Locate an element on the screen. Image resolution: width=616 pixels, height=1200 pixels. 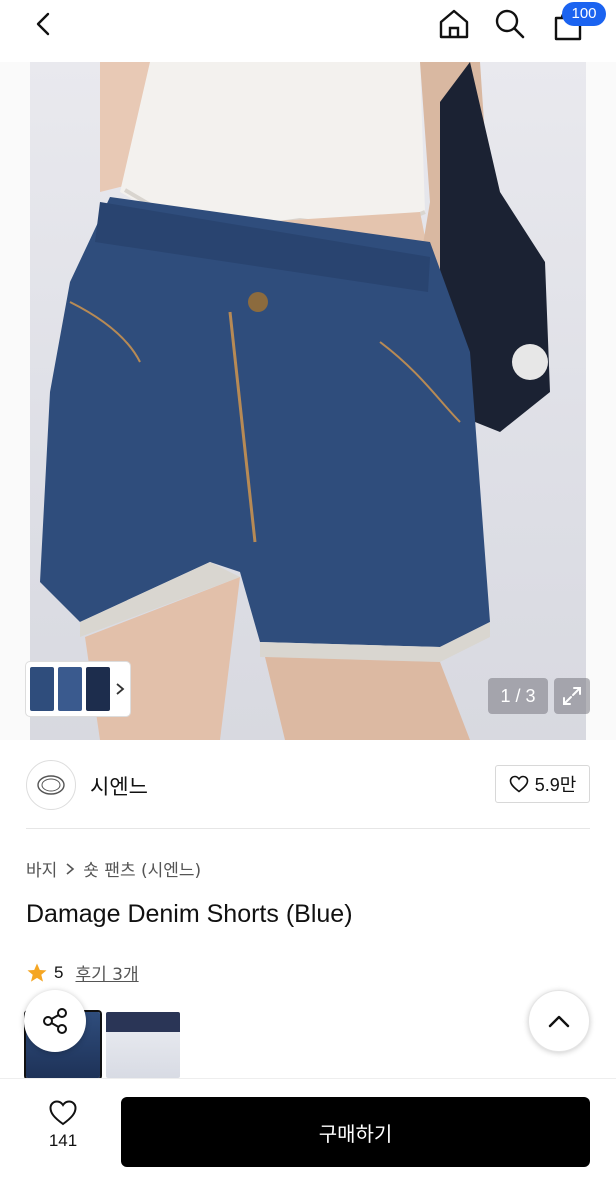
breadcrumb: 바지 숏 팬츠 (시엔느) is located at coordinates (113, 868).